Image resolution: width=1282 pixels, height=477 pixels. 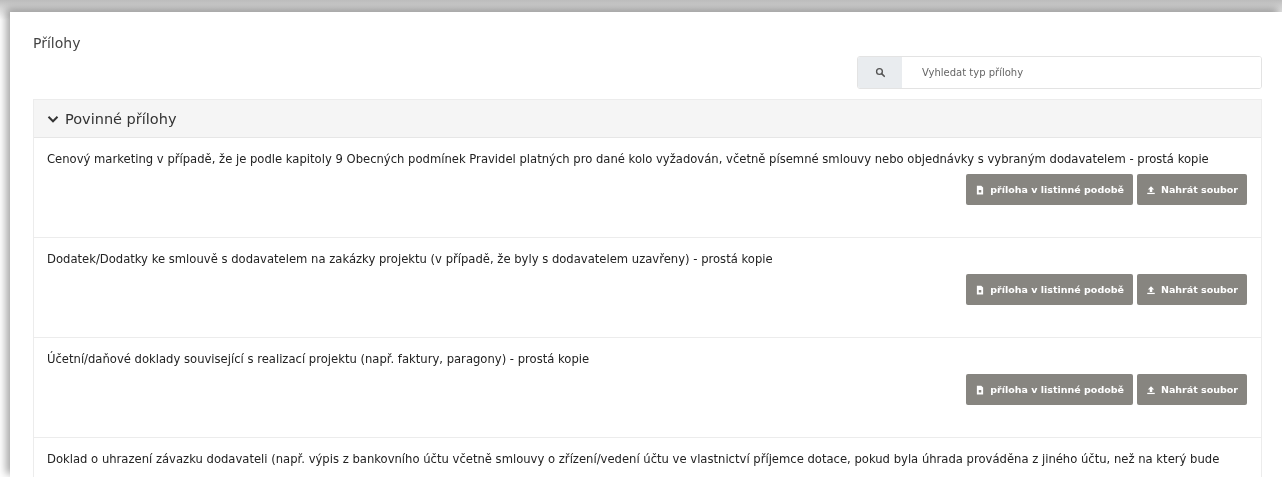 I want to click on search-field: Vyhledat typ přílohy, so click(x=1059, y=72).